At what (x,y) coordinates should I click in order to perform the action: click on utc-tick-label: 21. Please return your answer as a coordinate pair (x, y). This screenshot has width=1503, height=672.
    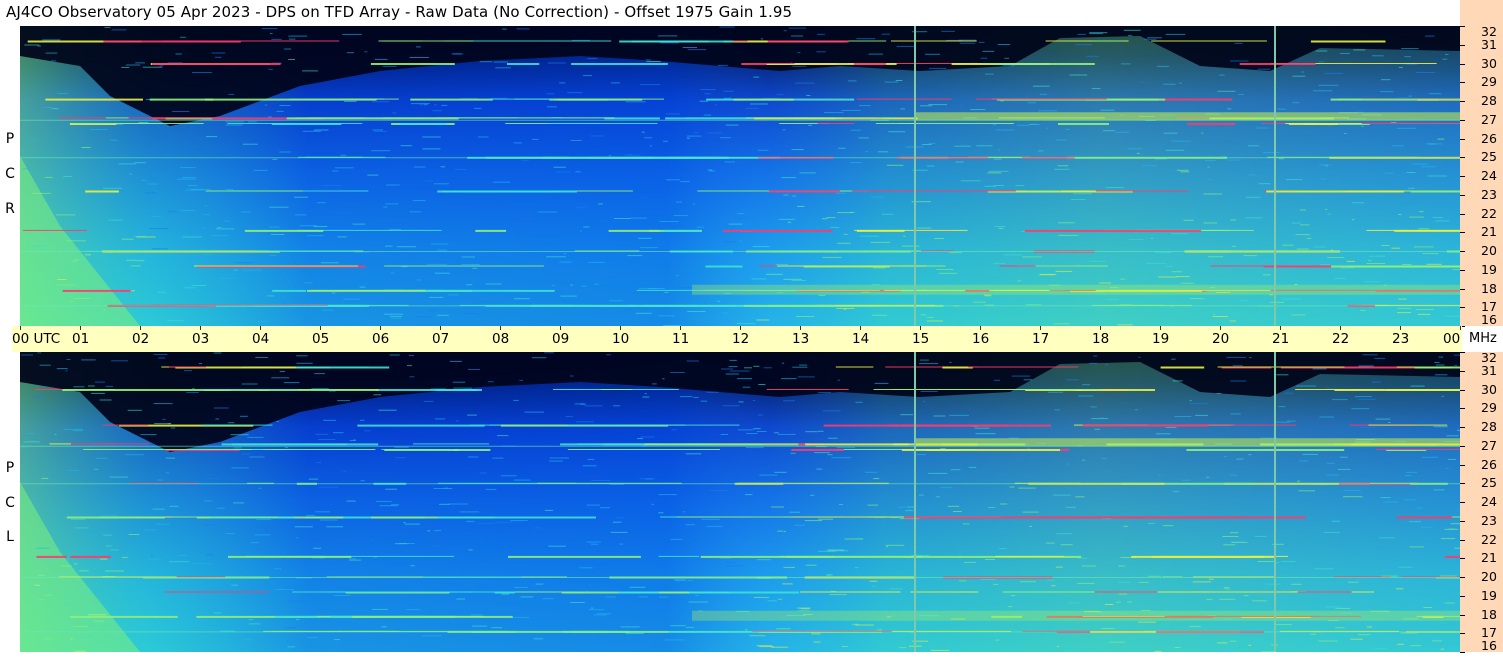
    Looking at the image, I should click on (1281, 339).